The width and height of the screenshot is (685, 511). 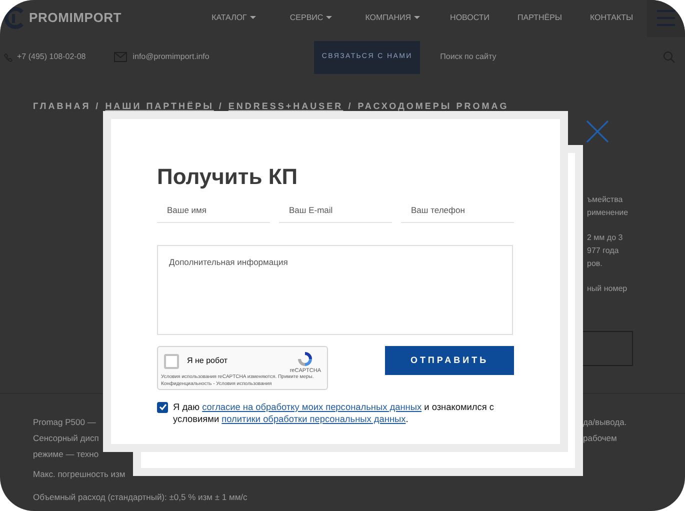 What do you see at coordinates (51, 57) in the screenshot?
I see `phone-link: +7 (495) 108-02-08` at bounding box center [51, 57].